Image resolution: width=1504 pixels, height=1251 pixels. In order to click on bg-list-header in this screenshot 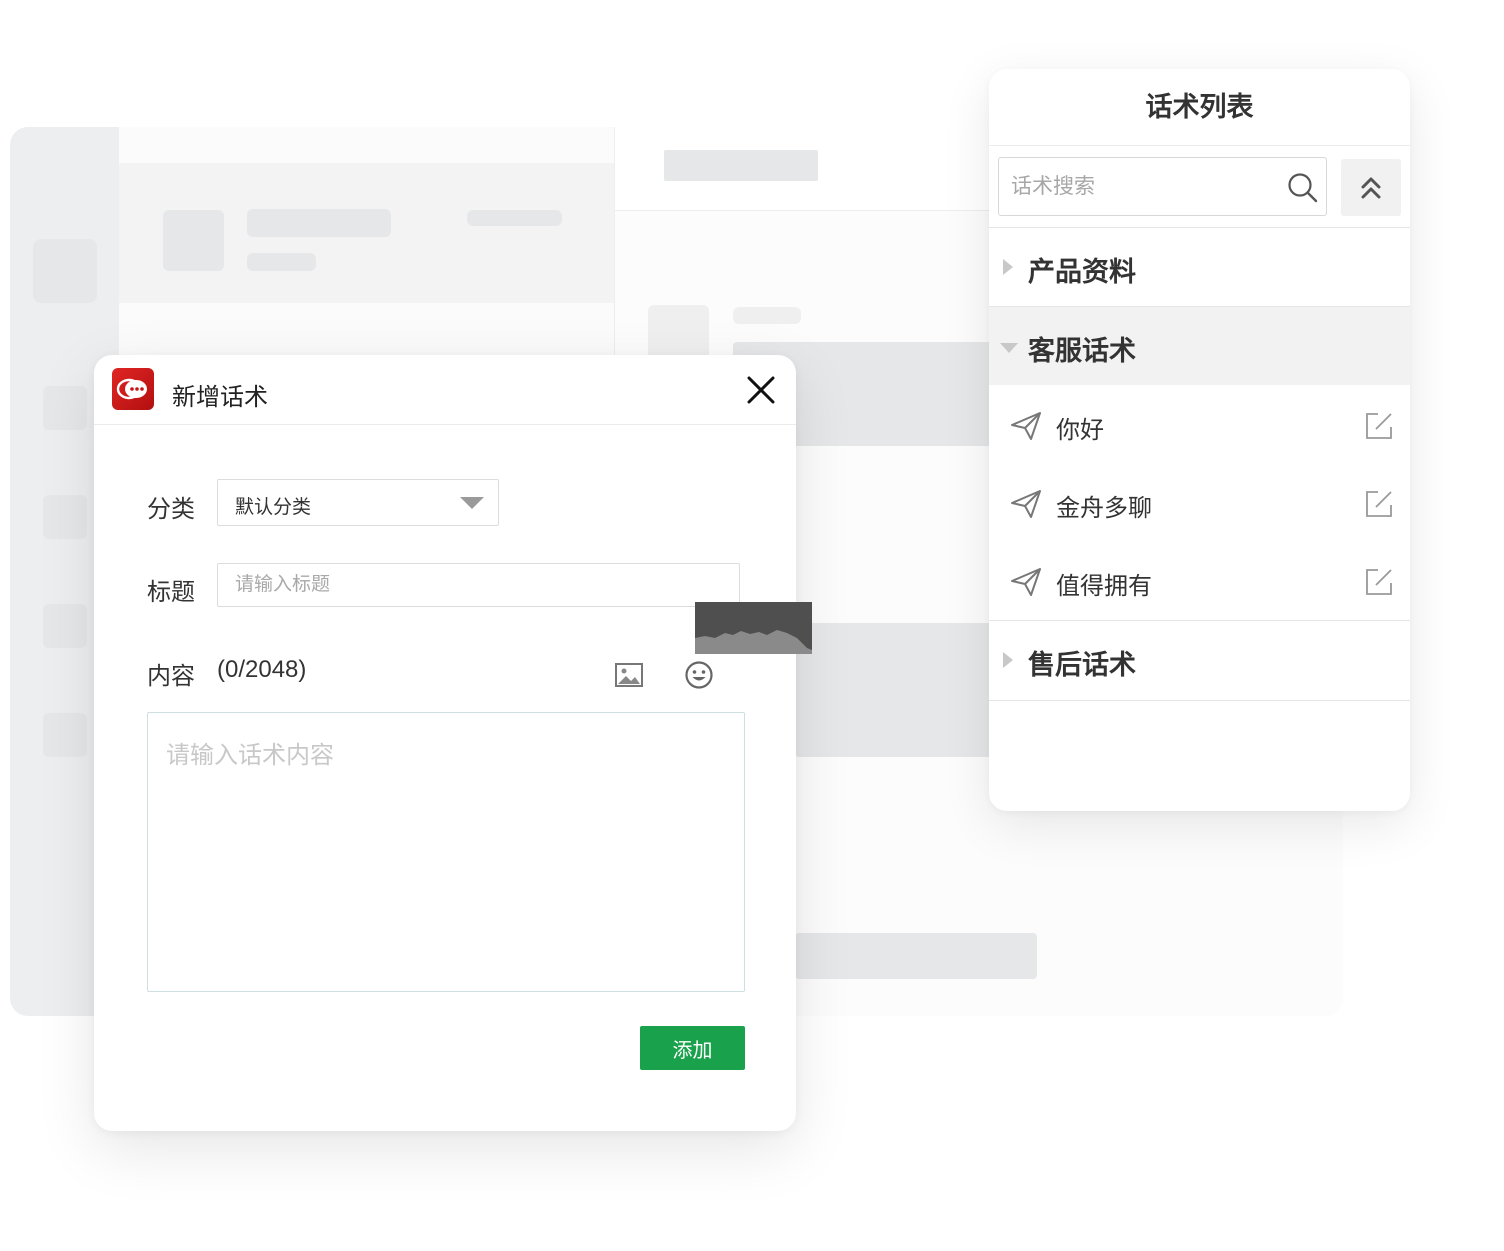, I will do `click(366, 233)`.